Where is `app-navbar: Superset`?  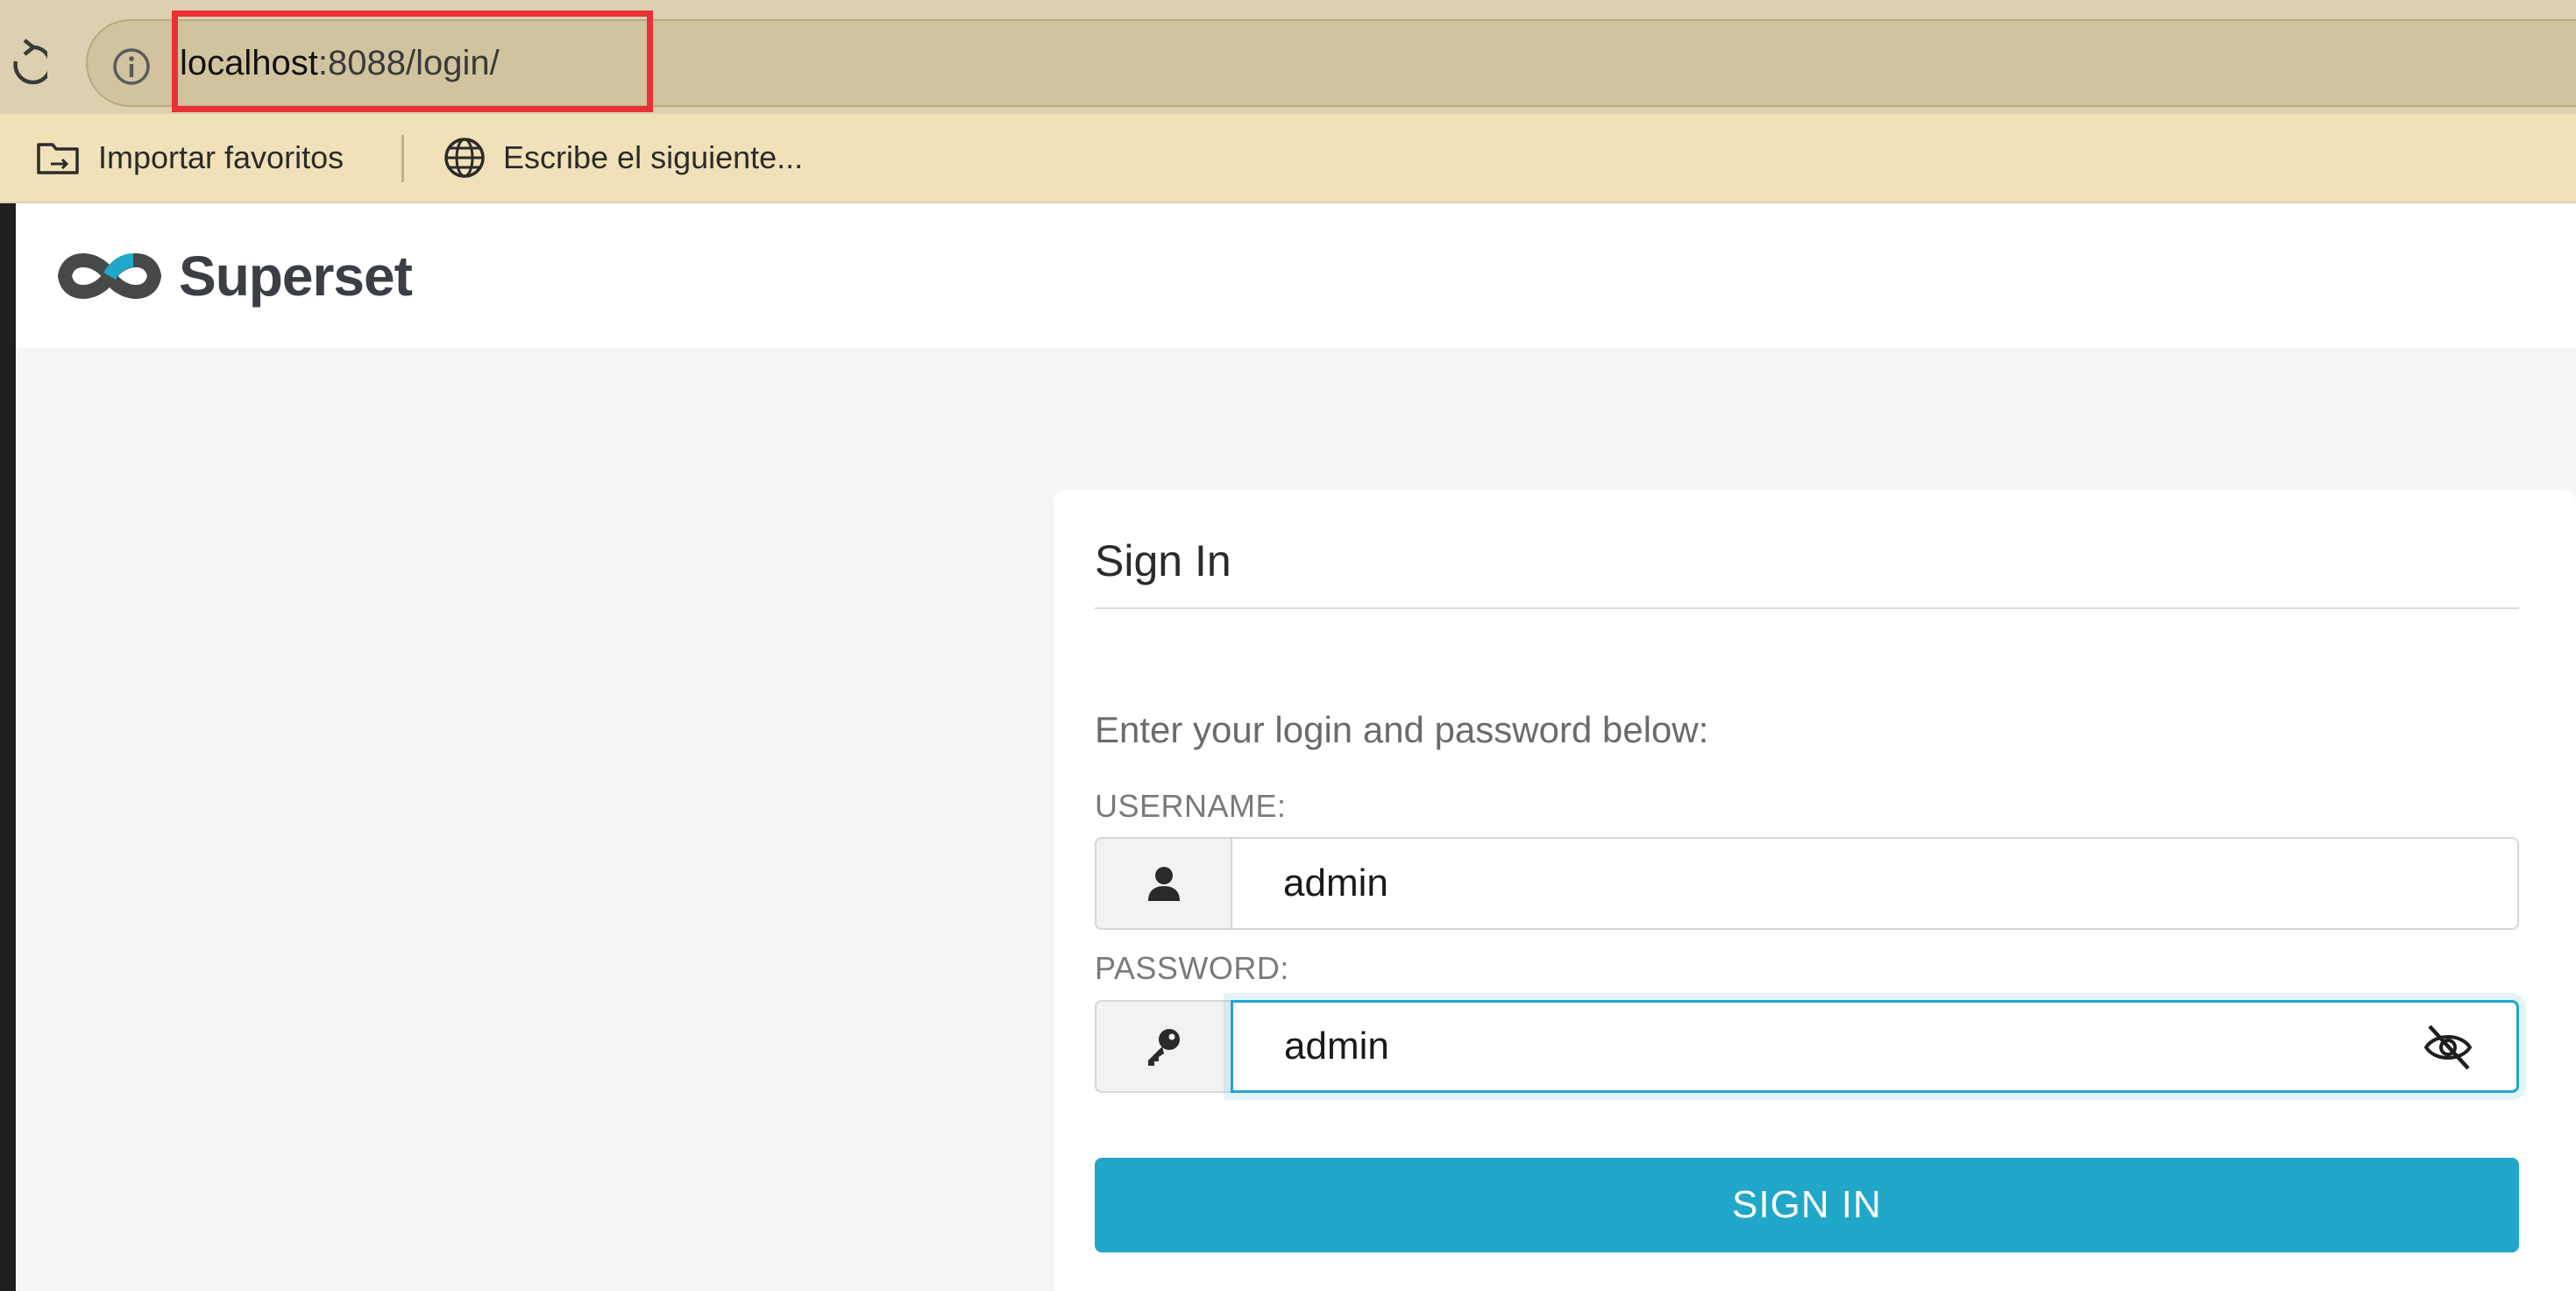
app-navbar: Superset is located at coordinates (1296, 275).